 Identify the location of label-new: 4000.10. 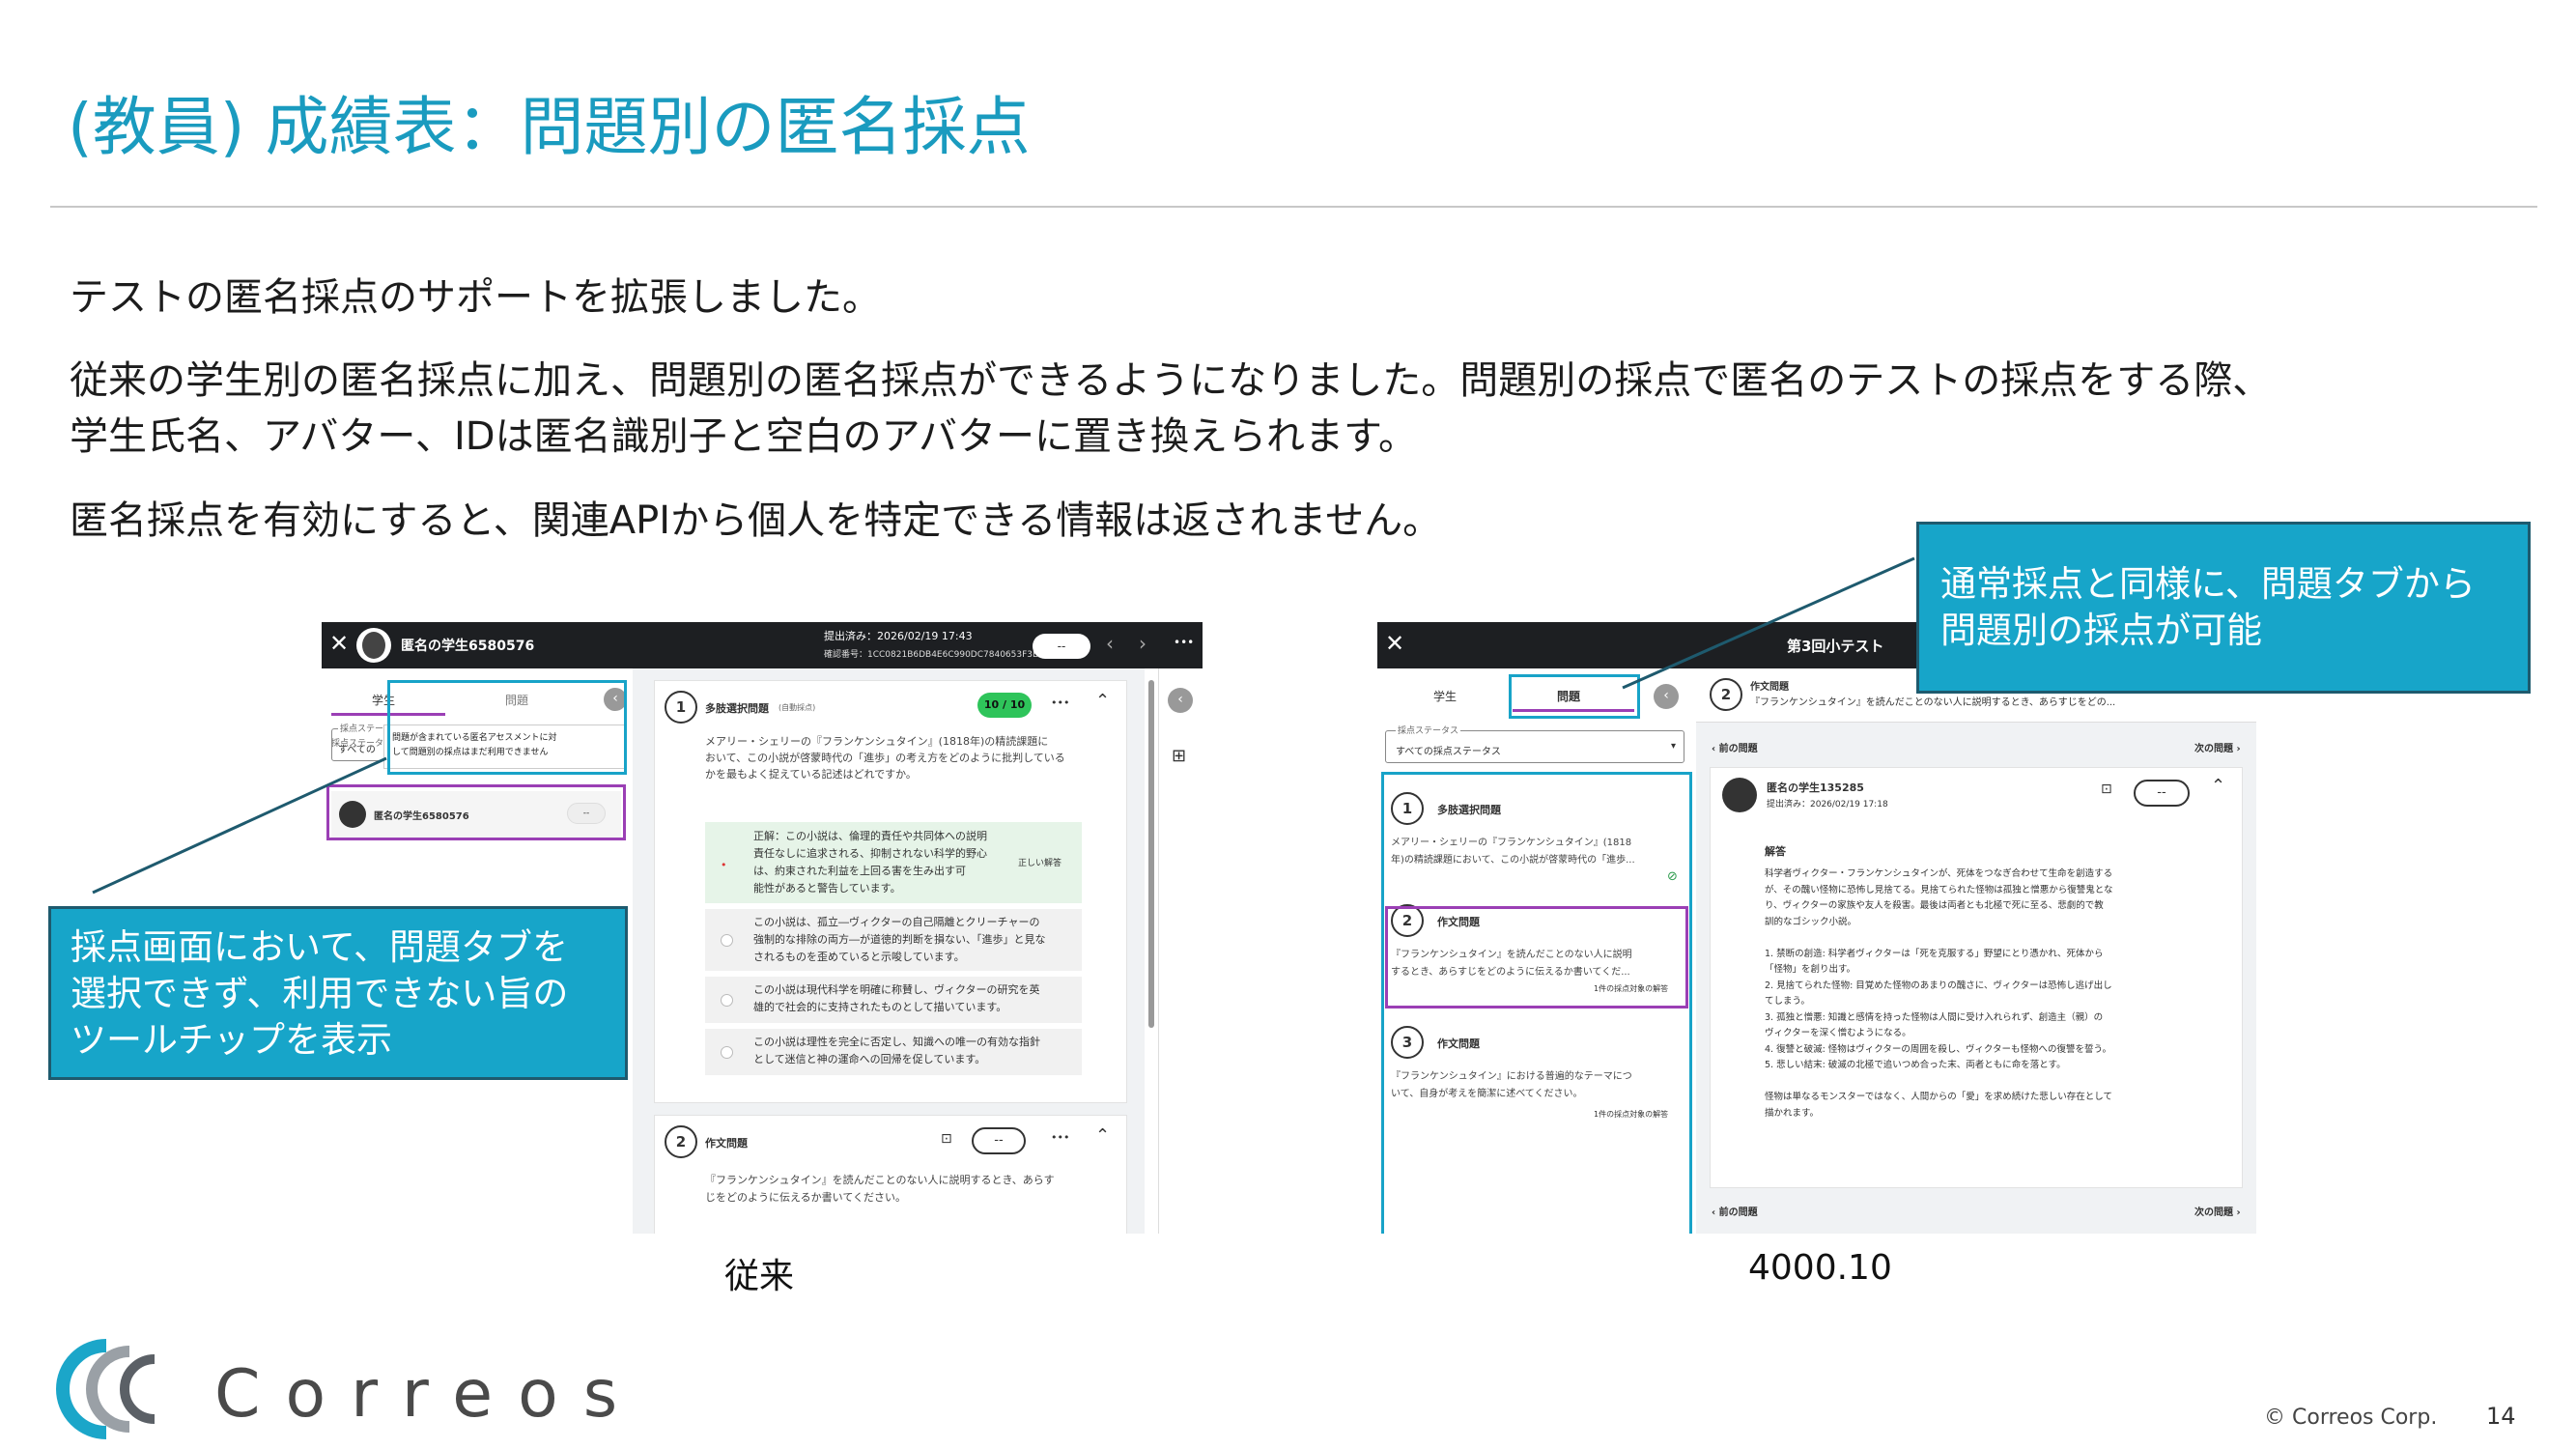
(1820, 1268).